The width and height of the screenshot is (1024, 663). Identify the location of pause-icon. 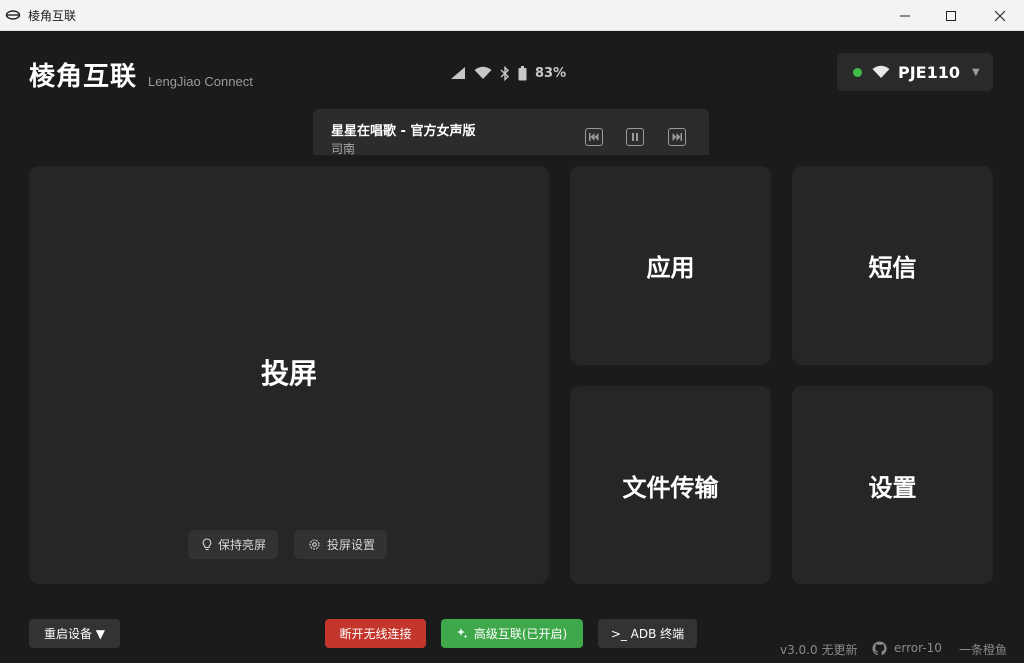
(635, 137).